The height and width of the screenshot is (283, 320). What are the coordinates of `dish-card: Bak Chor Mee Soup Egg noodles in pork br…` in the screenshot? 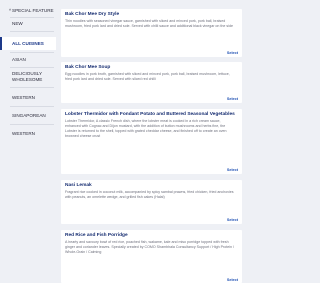 It's located at (151, 82).